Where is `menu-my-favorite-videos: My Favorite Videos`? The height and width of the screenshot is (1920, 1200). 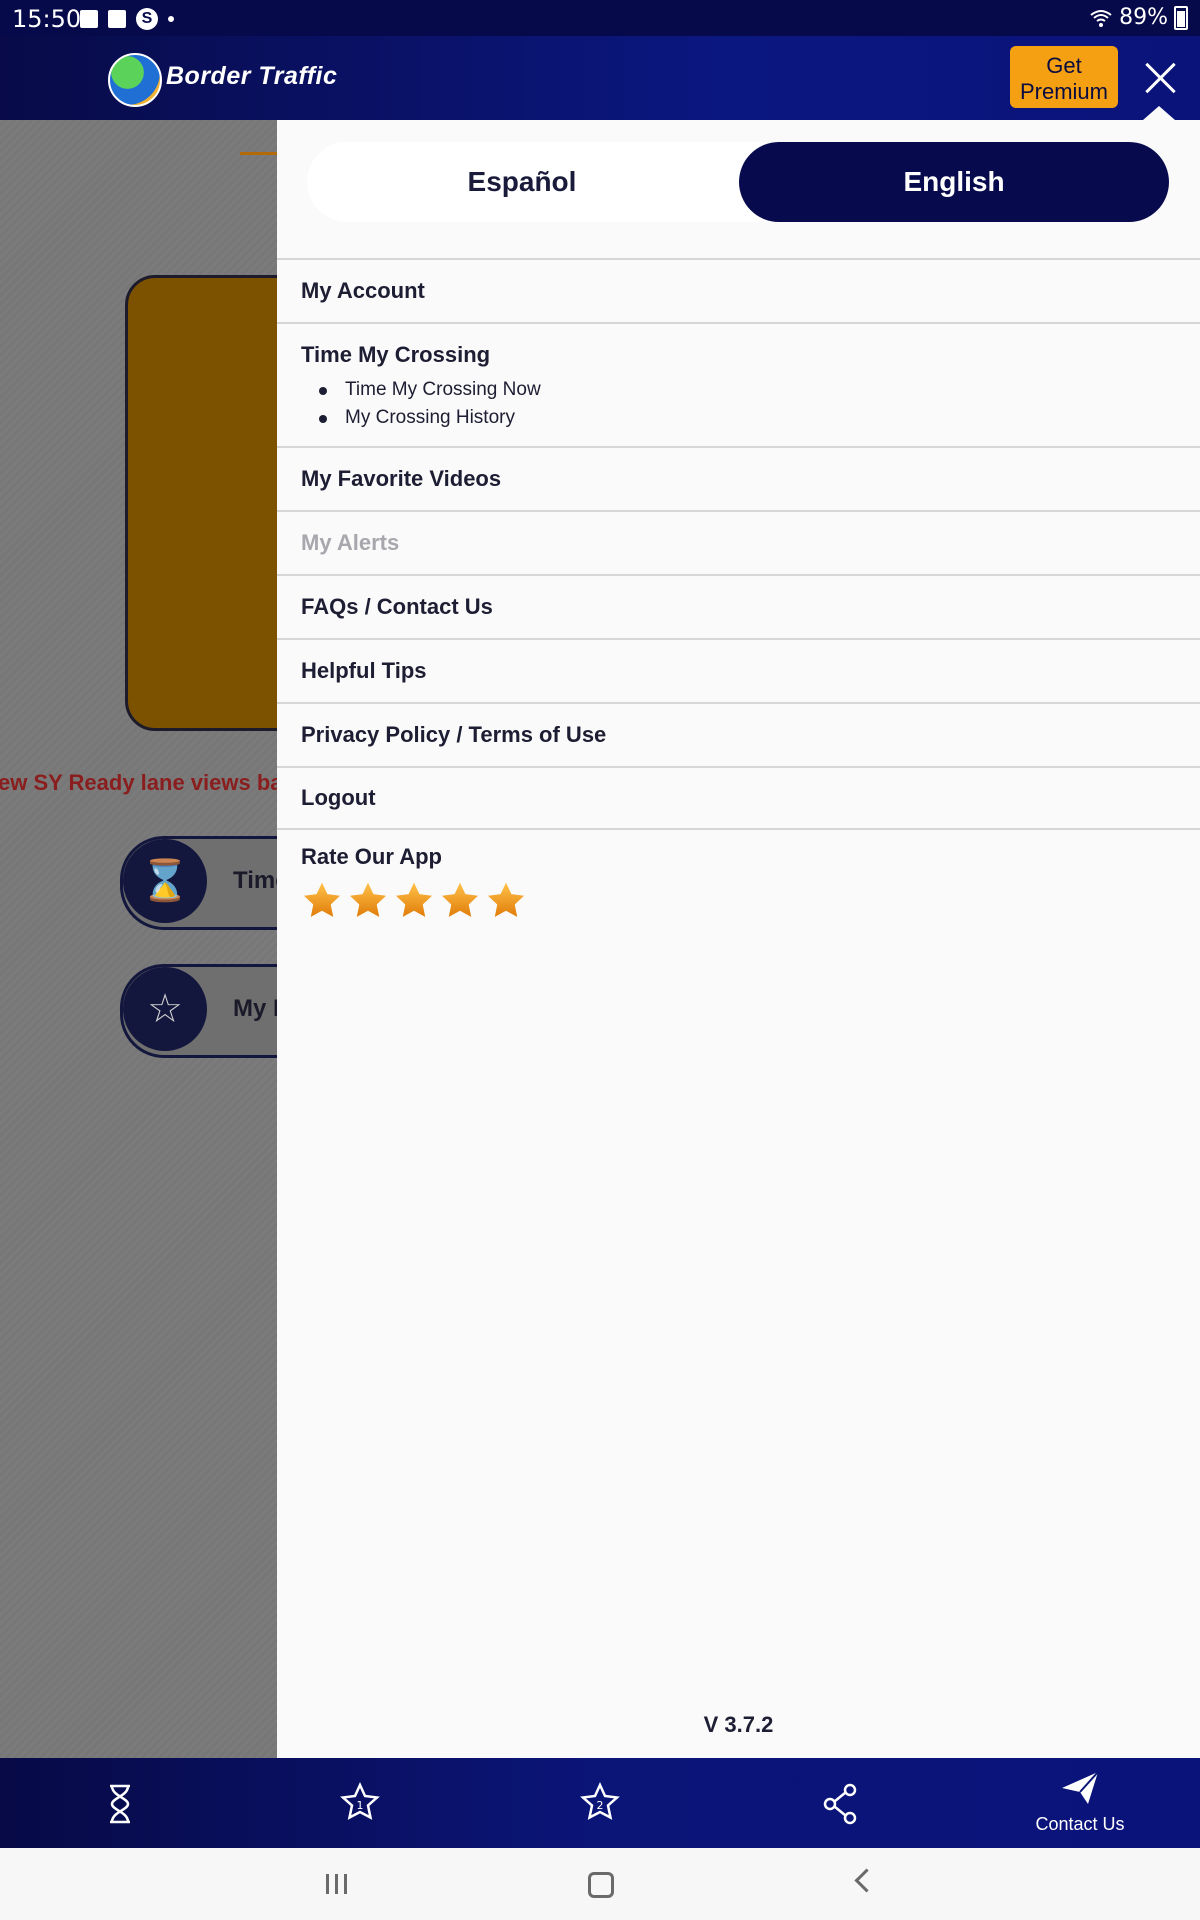 menu-my-favorite-videos: My Favorite Videos is located at coordinates (738, 478).